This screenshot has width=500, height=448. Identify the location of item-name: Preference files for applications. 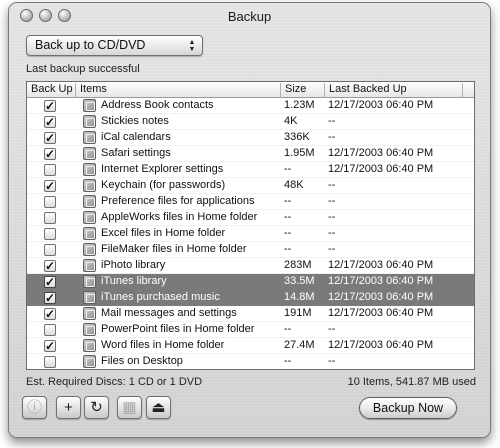
(178, 201).